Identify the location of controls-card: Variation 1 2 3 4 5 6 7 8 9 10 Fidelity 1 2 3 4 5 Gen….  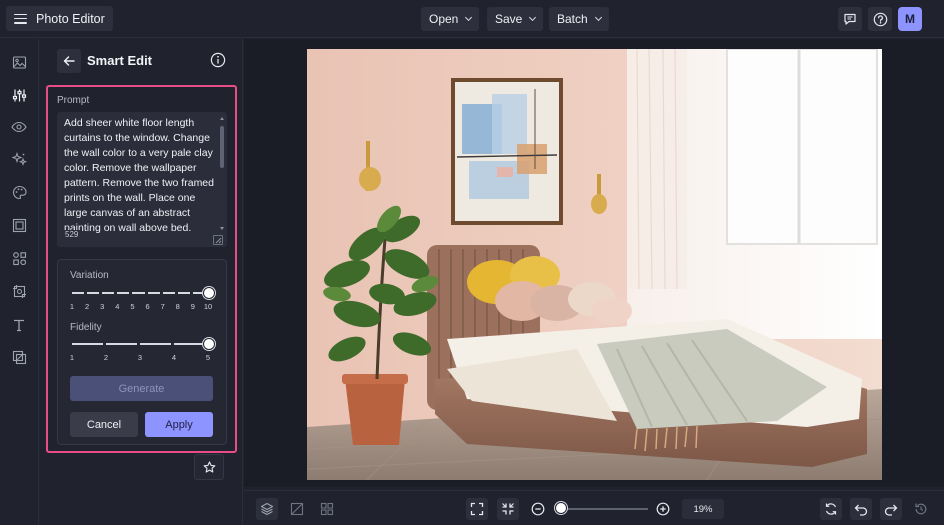
(142, 352).